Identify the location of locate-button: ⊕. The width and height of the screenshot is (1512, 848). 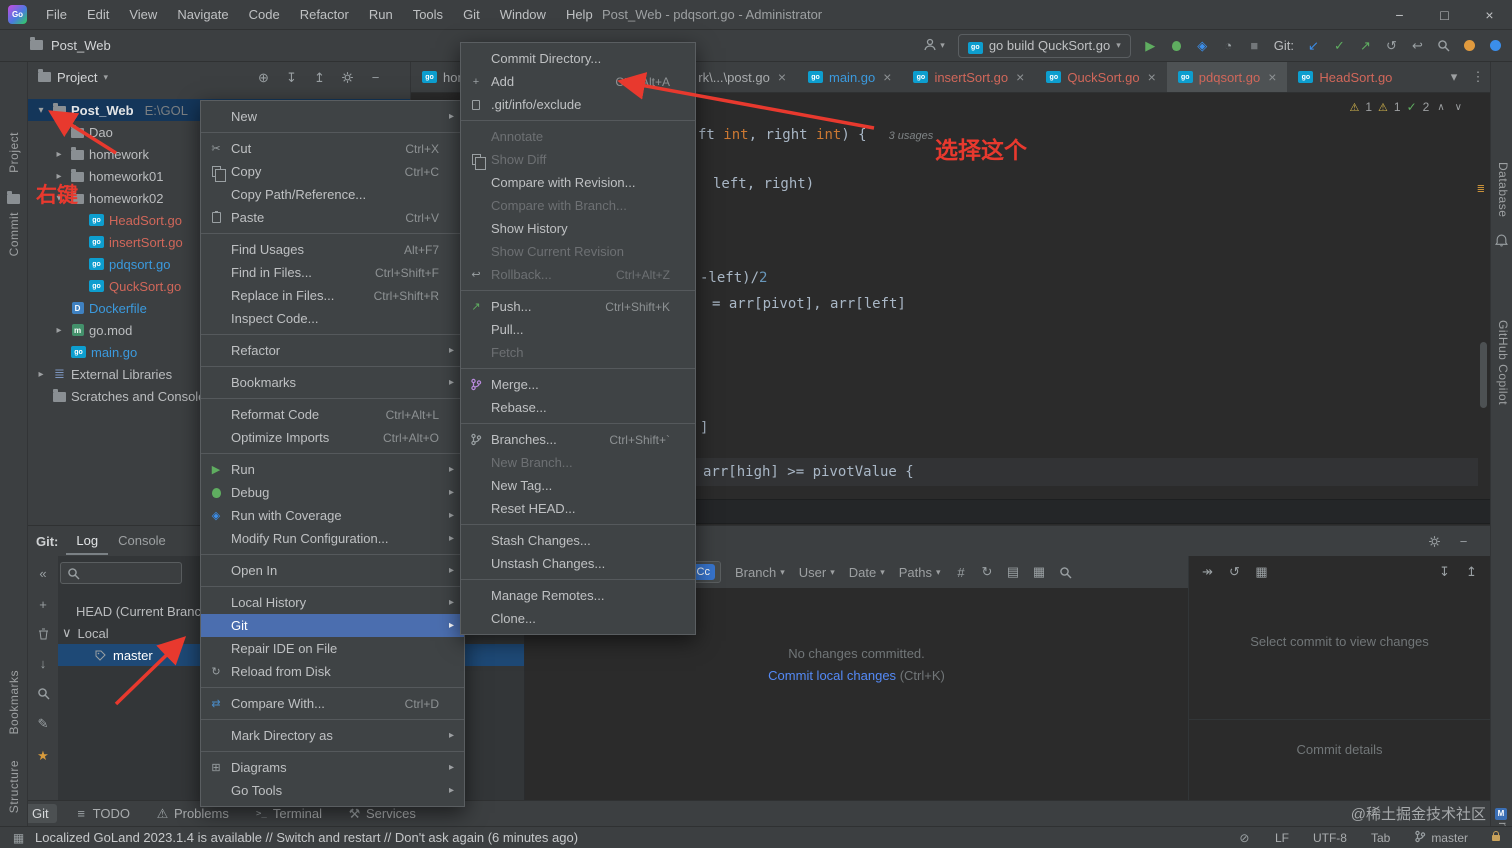
(263, 78).